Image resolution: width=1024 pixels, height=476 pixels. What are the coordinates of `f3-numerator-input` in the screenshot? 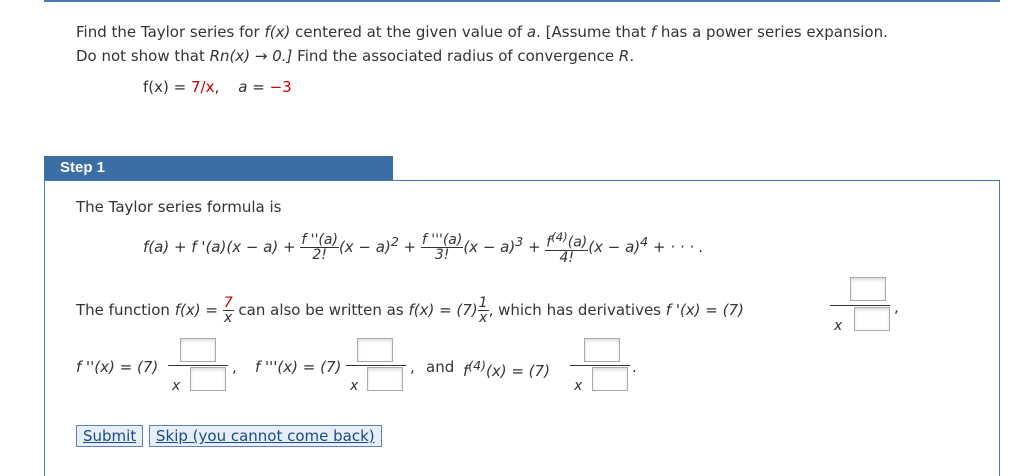 It's located at (375, 350).